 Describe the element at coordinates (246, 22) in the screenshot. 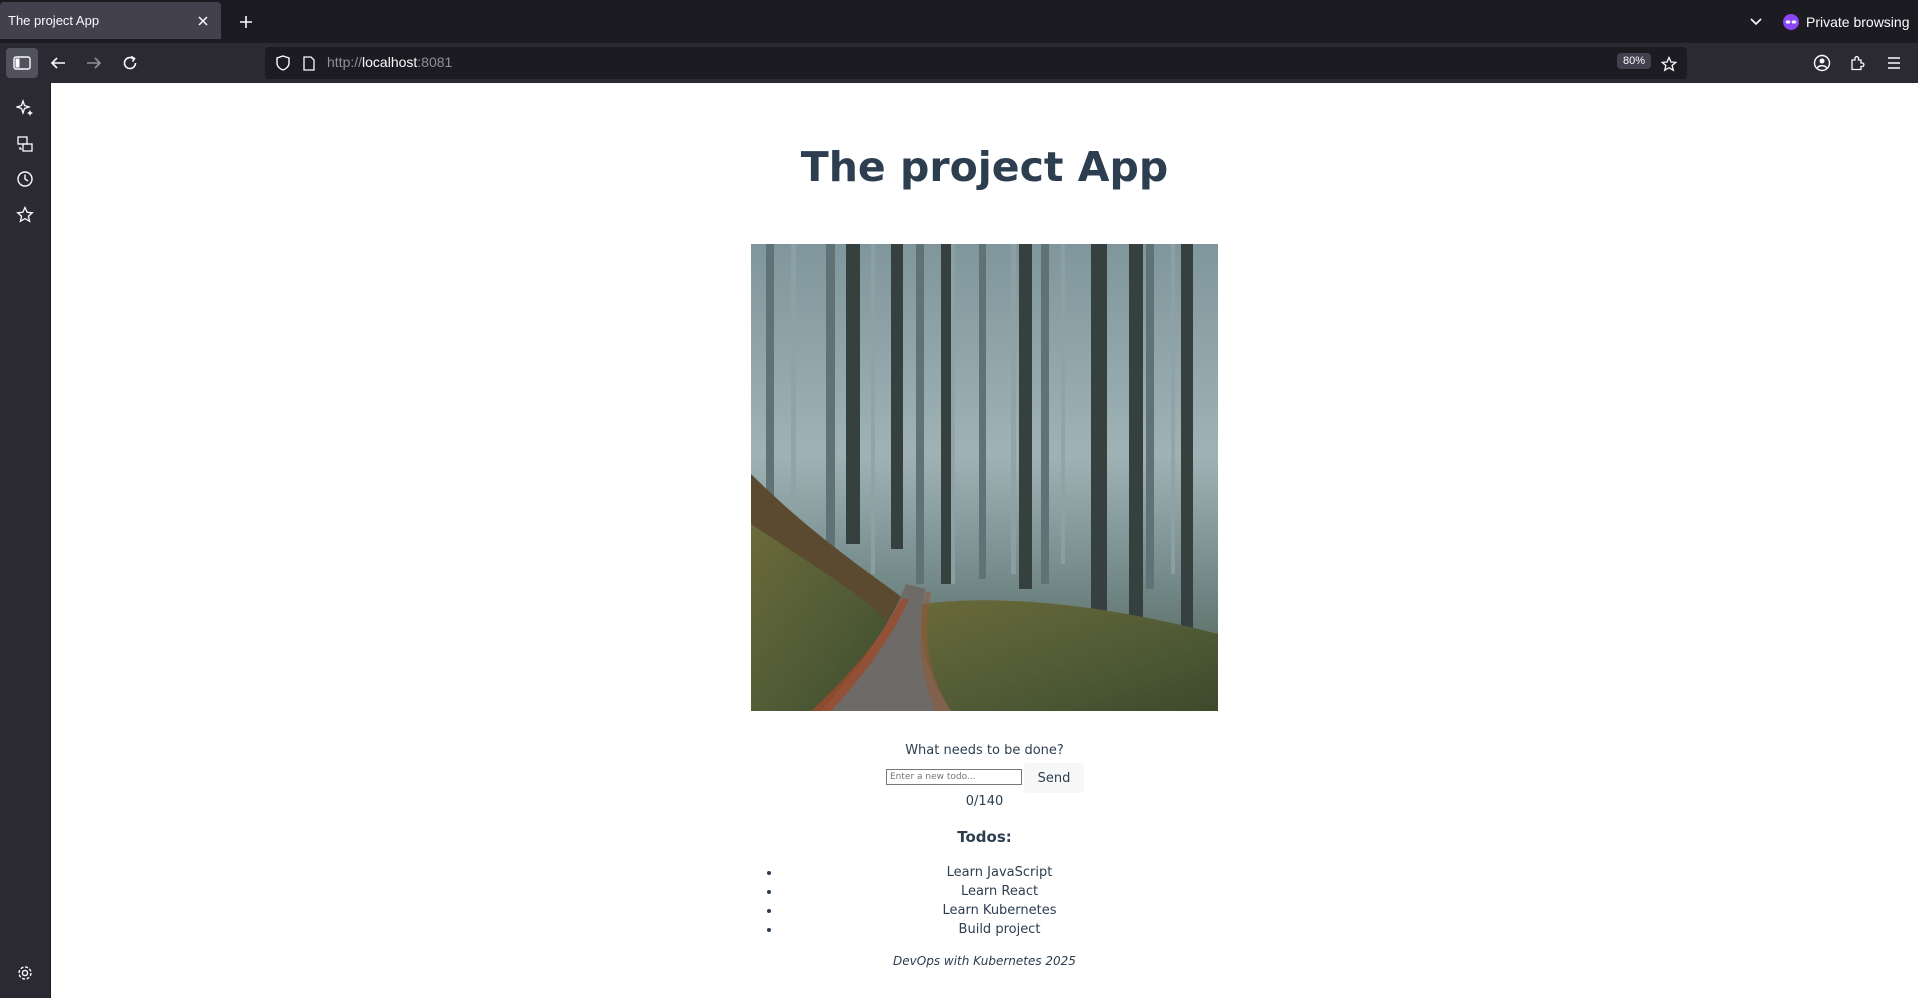

I see `new-tab-icon` at that location.